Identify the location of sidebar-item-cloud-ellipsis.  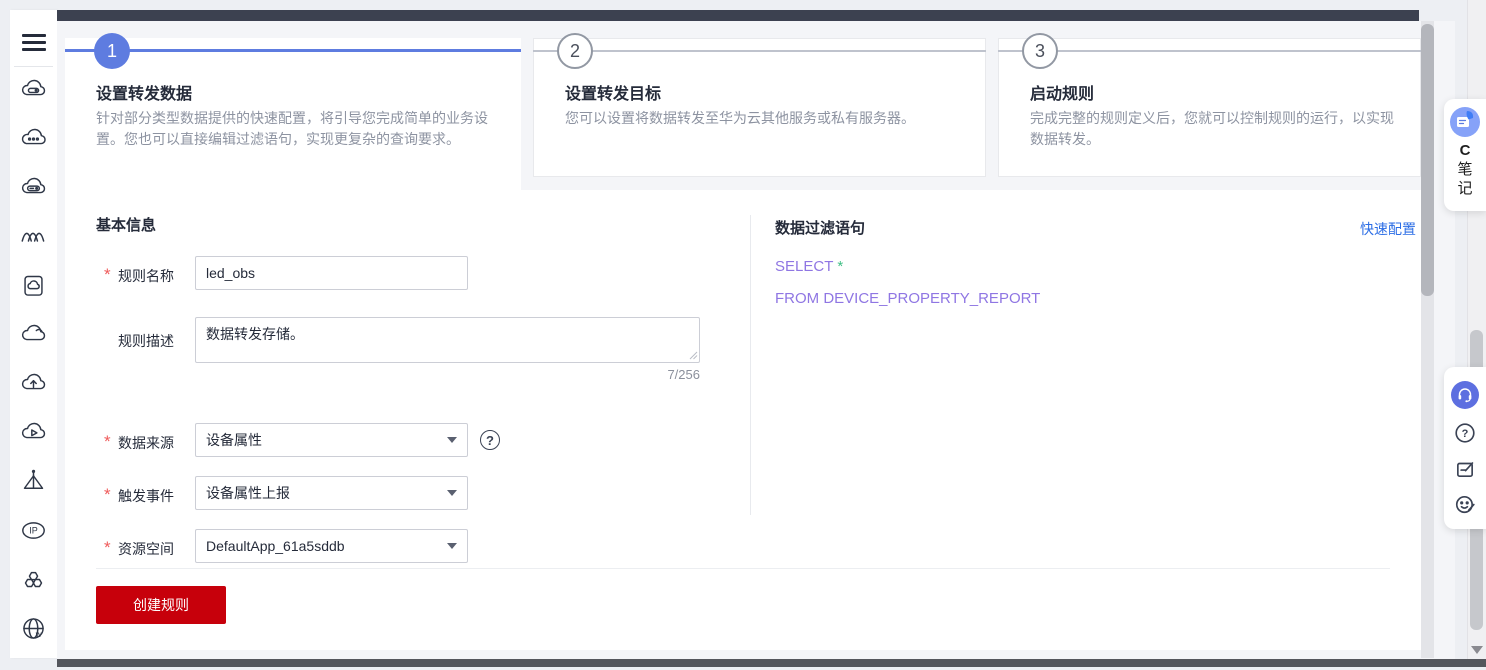
(33, 141).